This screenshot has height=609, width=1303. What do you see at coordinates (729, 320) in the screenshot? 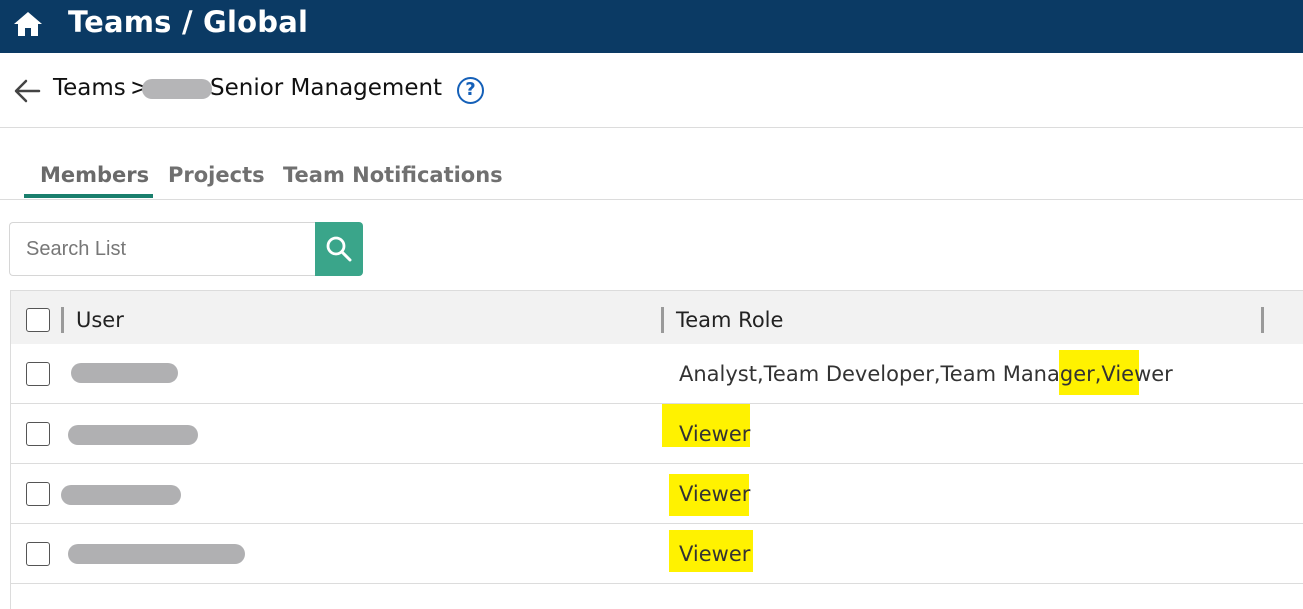
I see `column-header-team-role: Team Role` at bounding box center [729, 320].